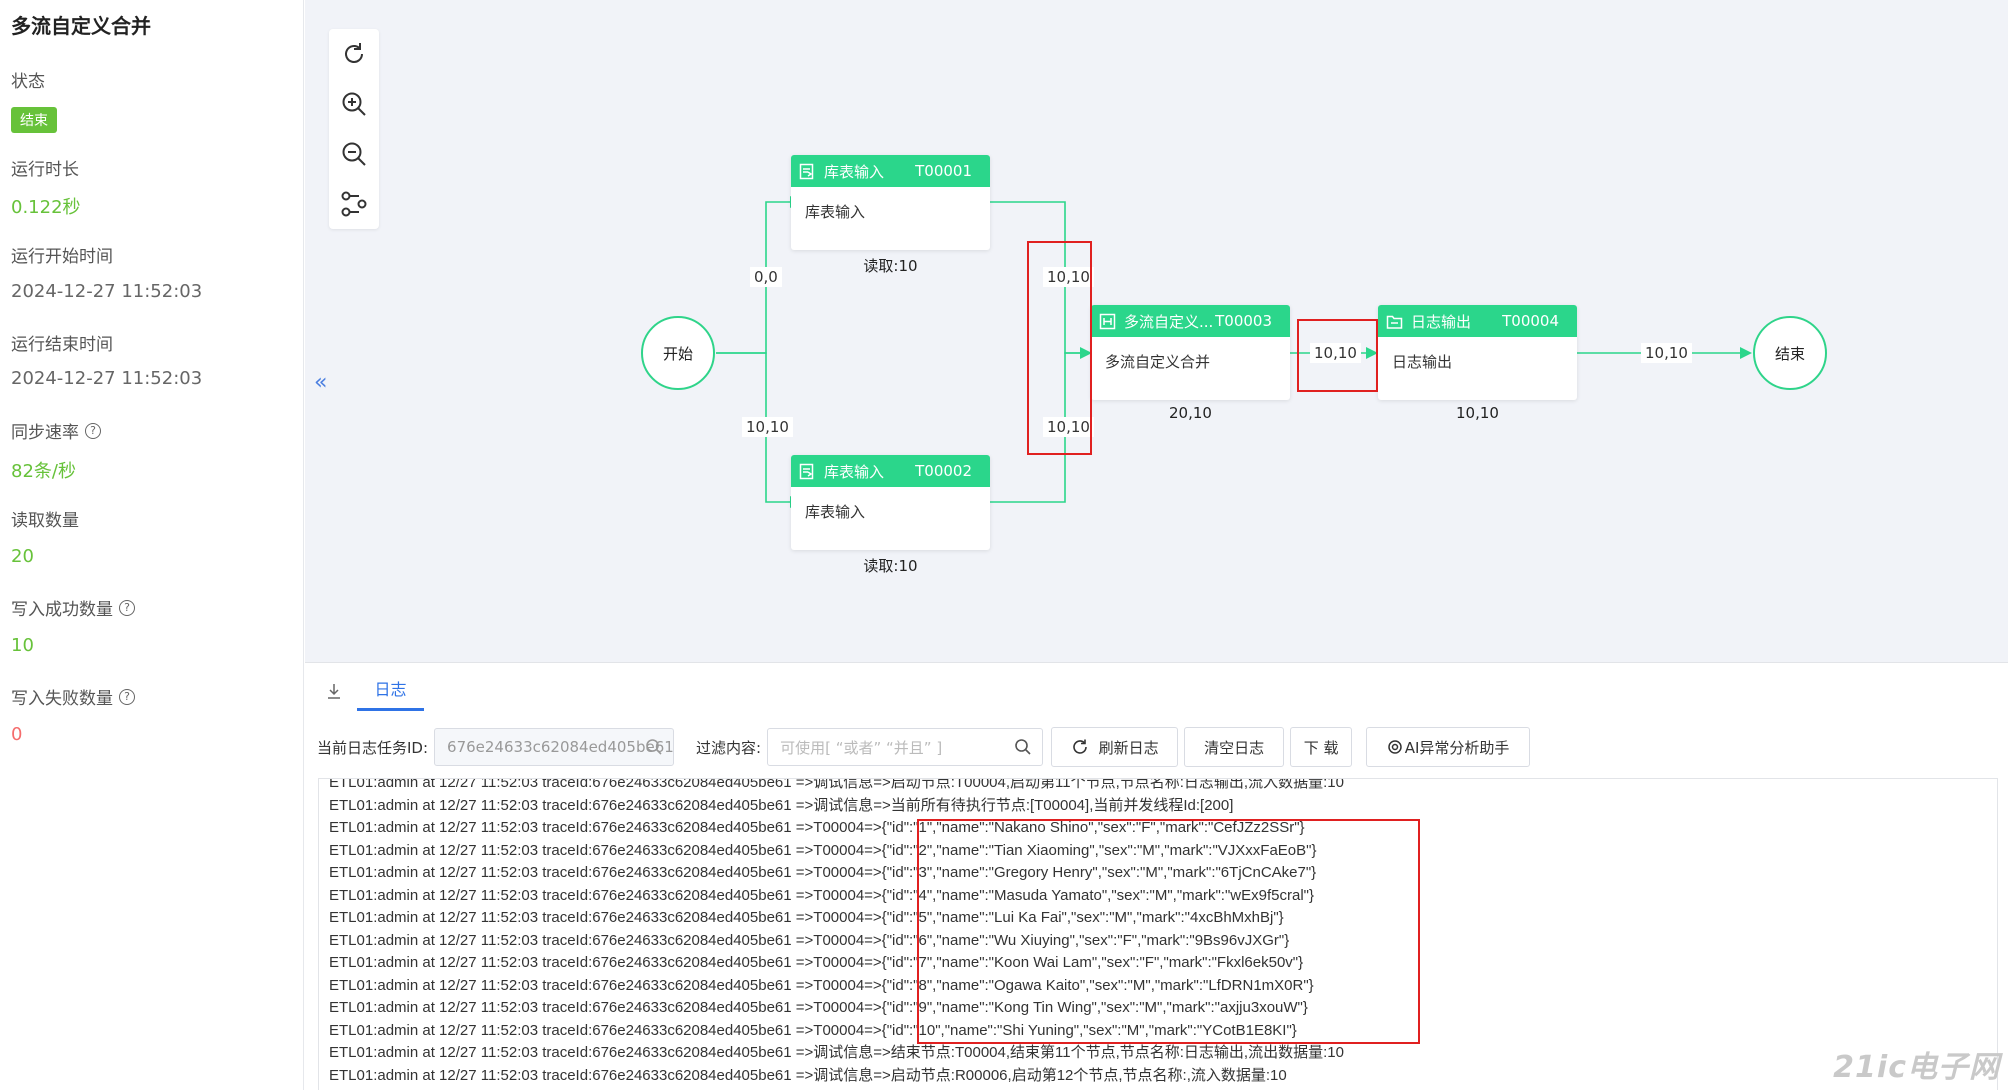 The height and width of the screenshot is (1090, 2008). What do you see at coordinates (46, 207) in the screenshot?
I see `duration-value: 0.122秒` at bounding box center [46, 207].